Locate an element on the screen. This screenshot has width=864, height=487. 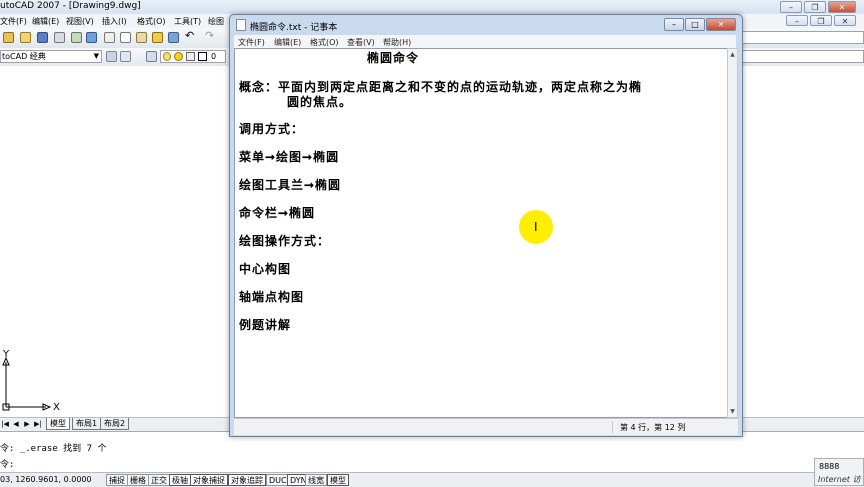
acad-close-button: ✕ is located at coordinates (842, 7).